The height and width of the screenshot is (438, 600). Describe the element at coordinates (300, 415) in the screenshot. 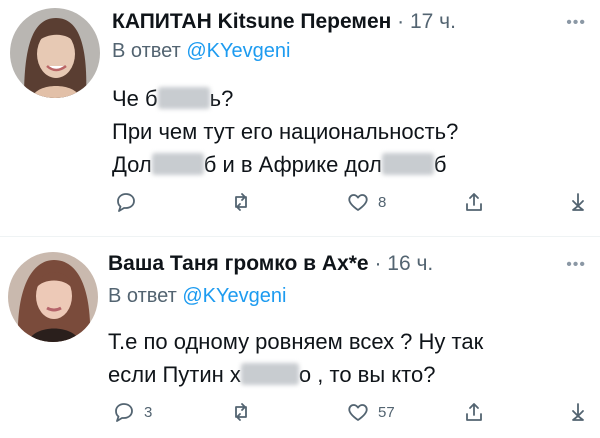

I see `action-bar: 3 57` at that location.